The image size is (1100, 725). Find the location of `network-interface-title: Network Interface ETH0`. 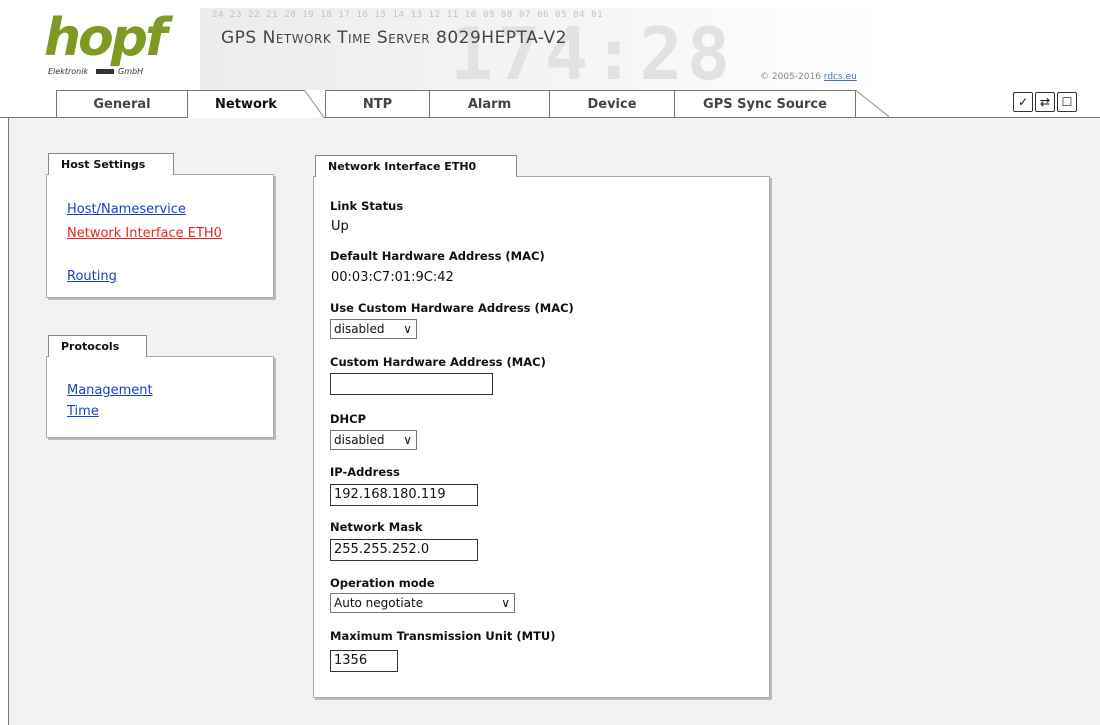

network-interface-title: Network Interface ETH0 is located at coordinates (416, 166).